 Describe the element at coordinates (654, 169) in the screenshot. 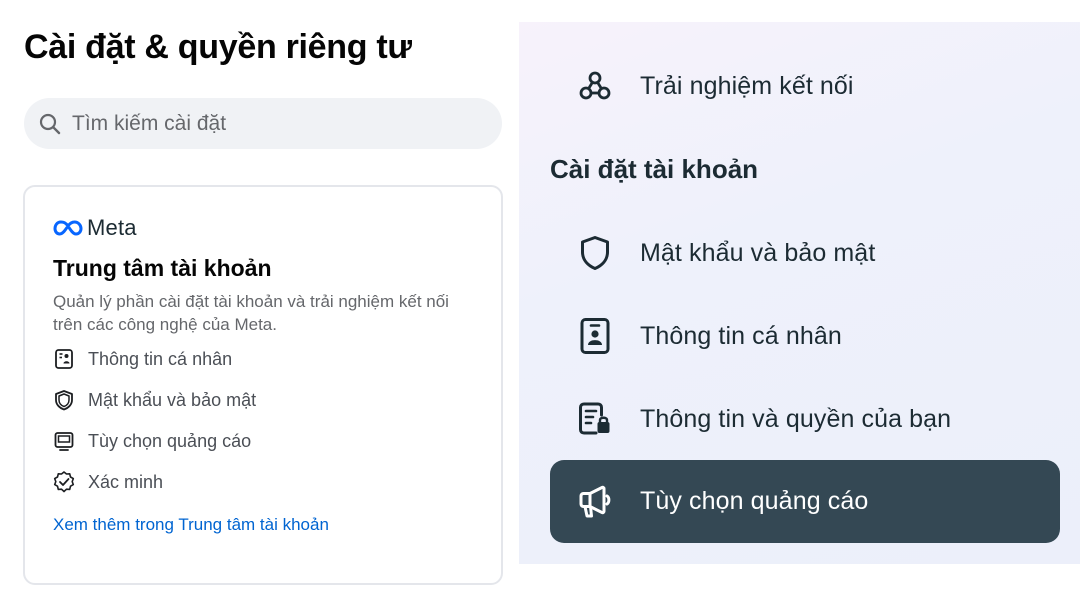

I see `account-settings-heading: Cài đặt tài khoản` at that location.